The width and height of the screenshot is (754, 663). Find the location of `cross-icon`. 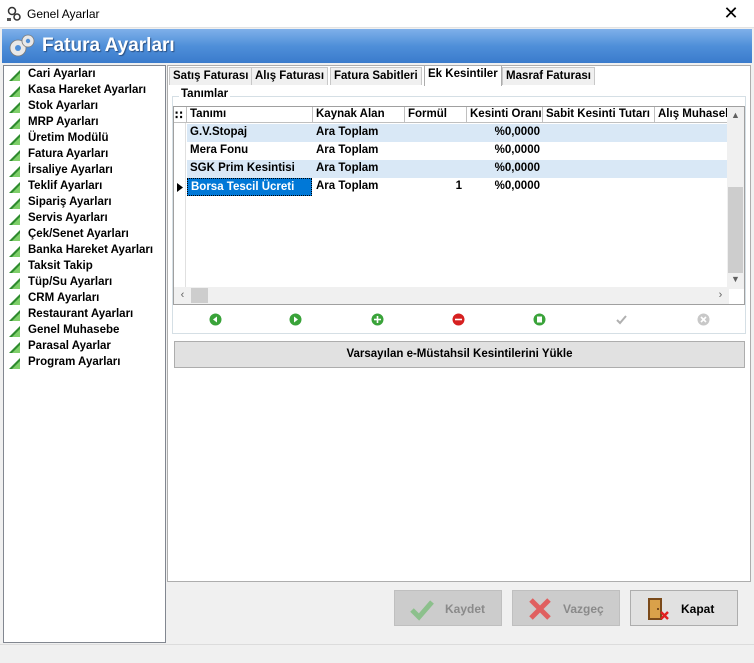

cross-icon is located at coordinates (540, 609).